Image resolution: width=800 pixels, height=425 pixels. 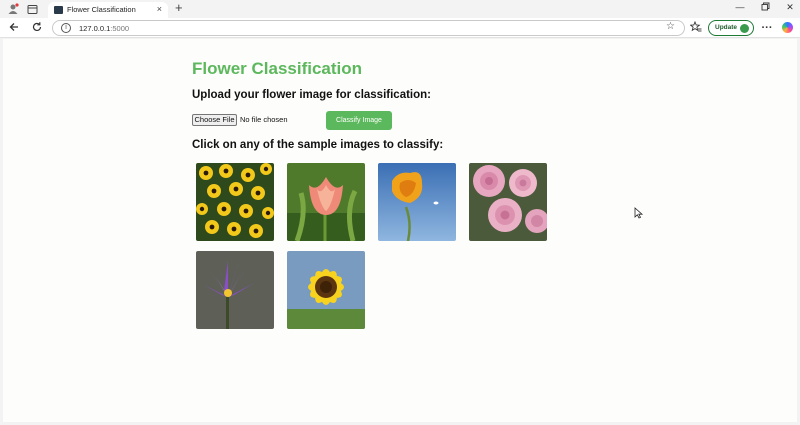 What do you see at coordinates (37, 28) in the screenshot?
I see `reload-icon` at bounding box center [37, 28].